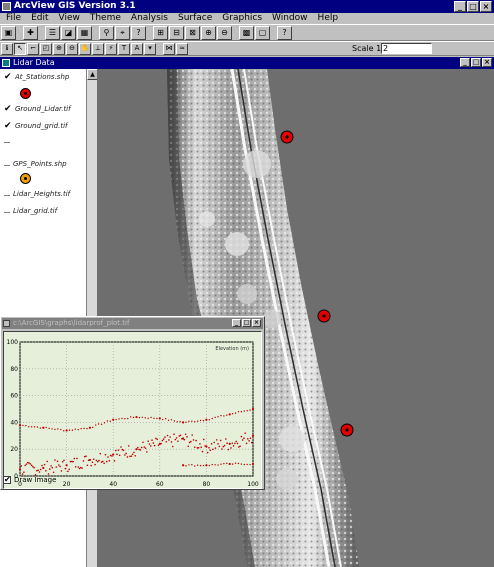  Describe the element at coordinates (137, 48) in the screenshot. I see `text-tool-icon: A` at that location.